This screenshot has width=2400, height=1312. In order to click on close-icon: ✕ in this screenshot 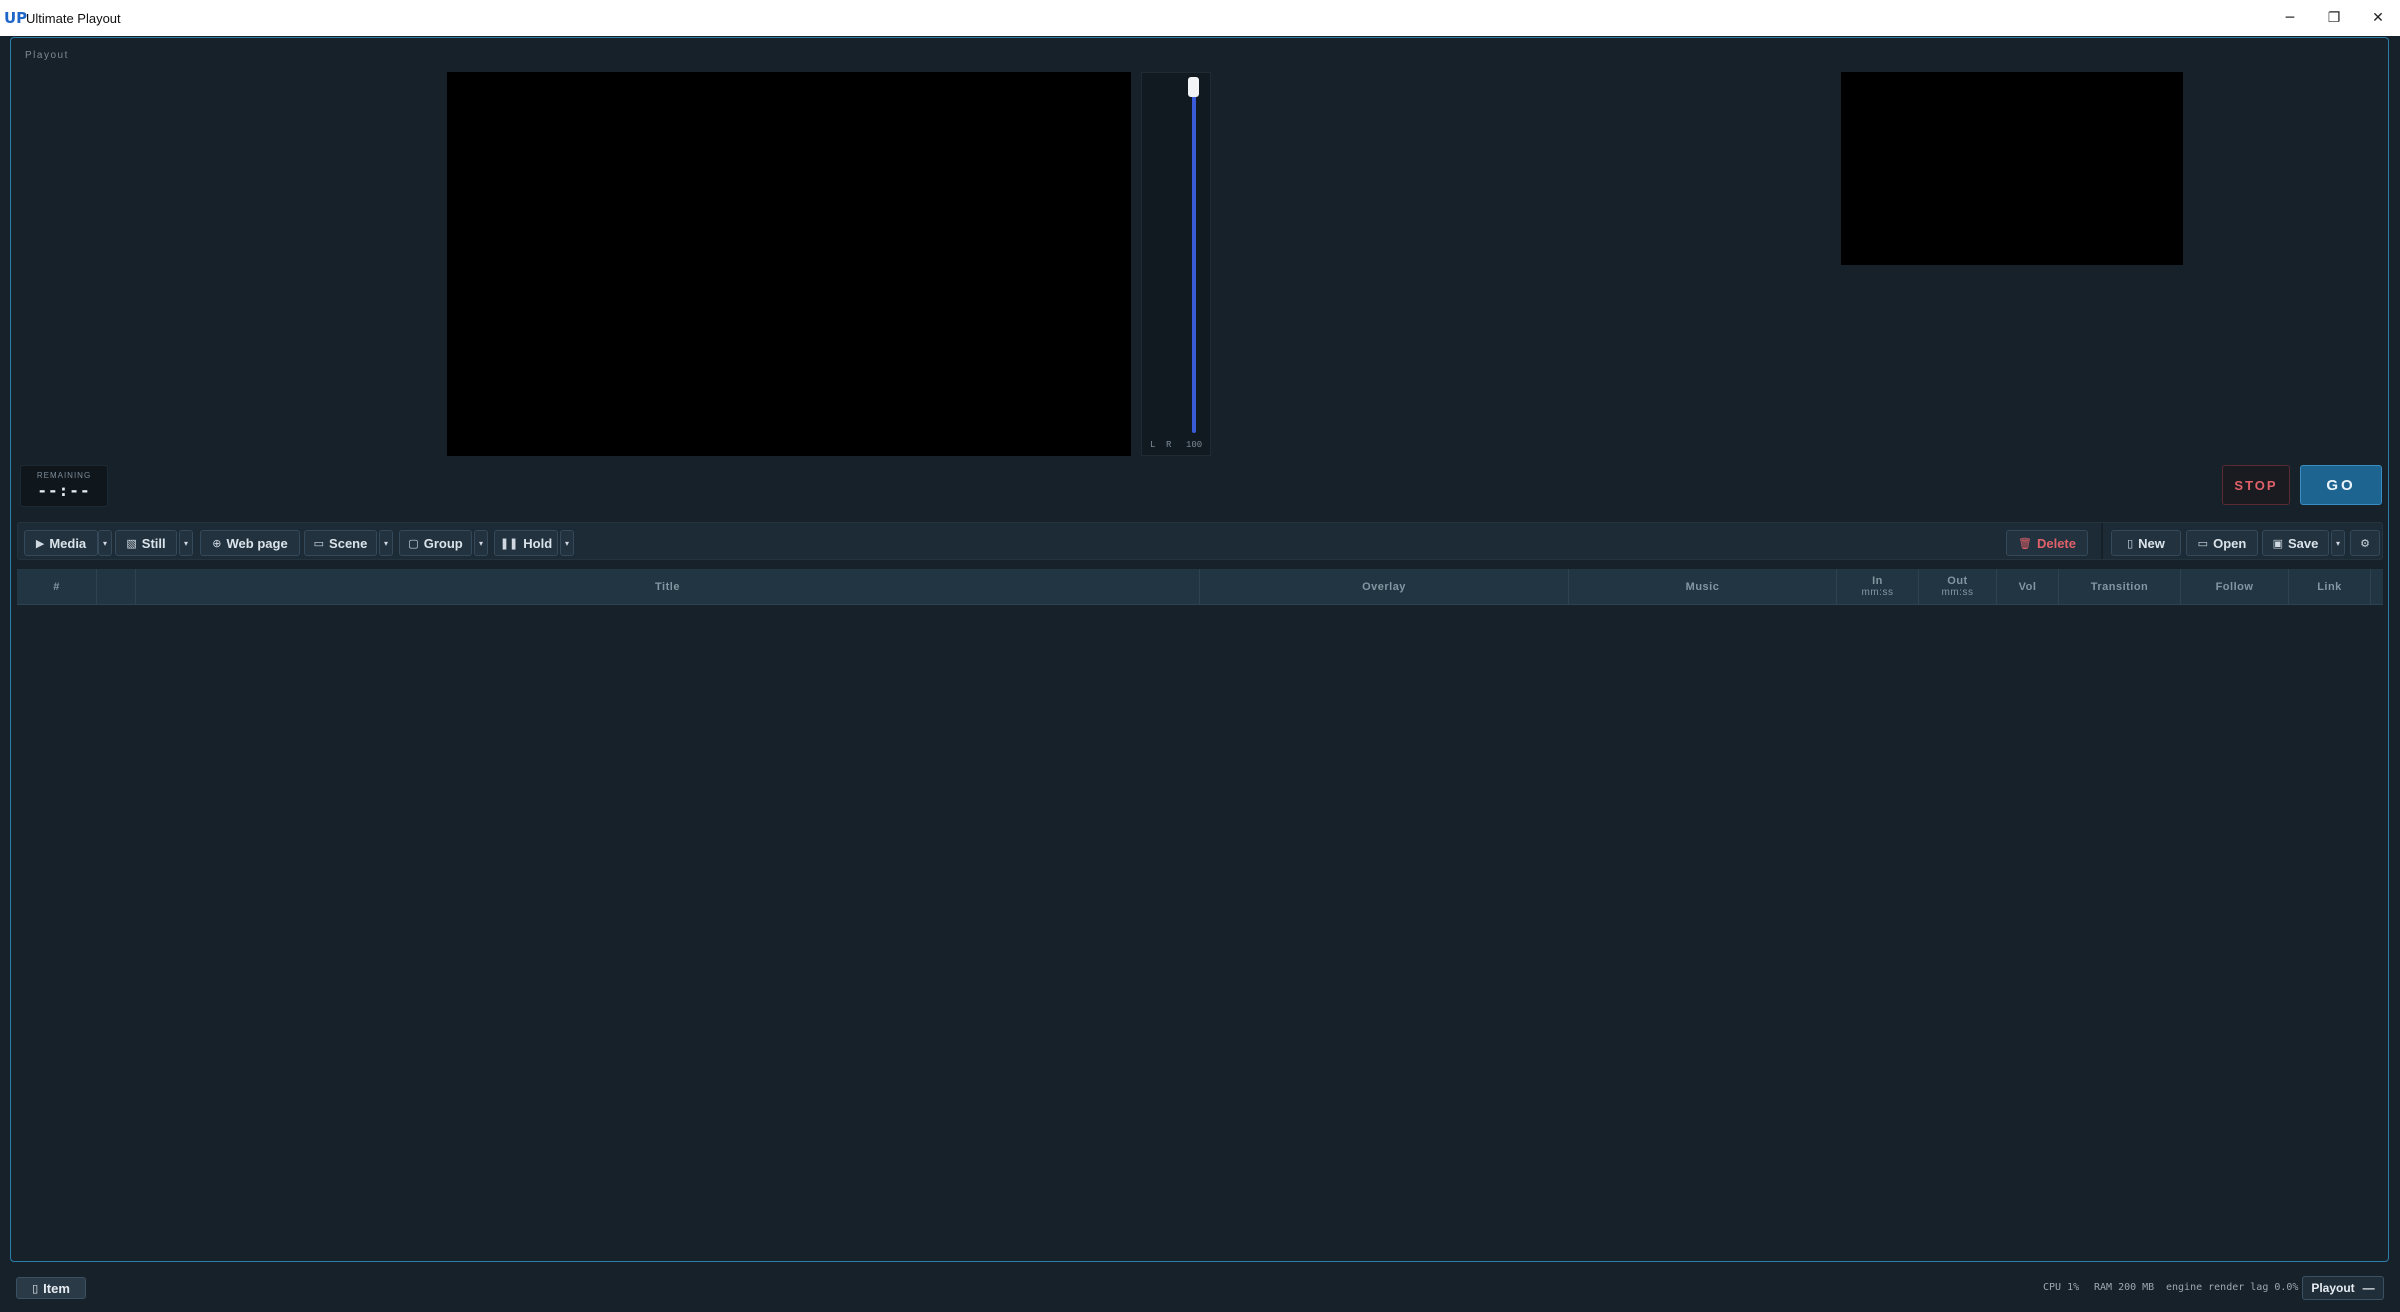, I will do `click(2378, 18)`.